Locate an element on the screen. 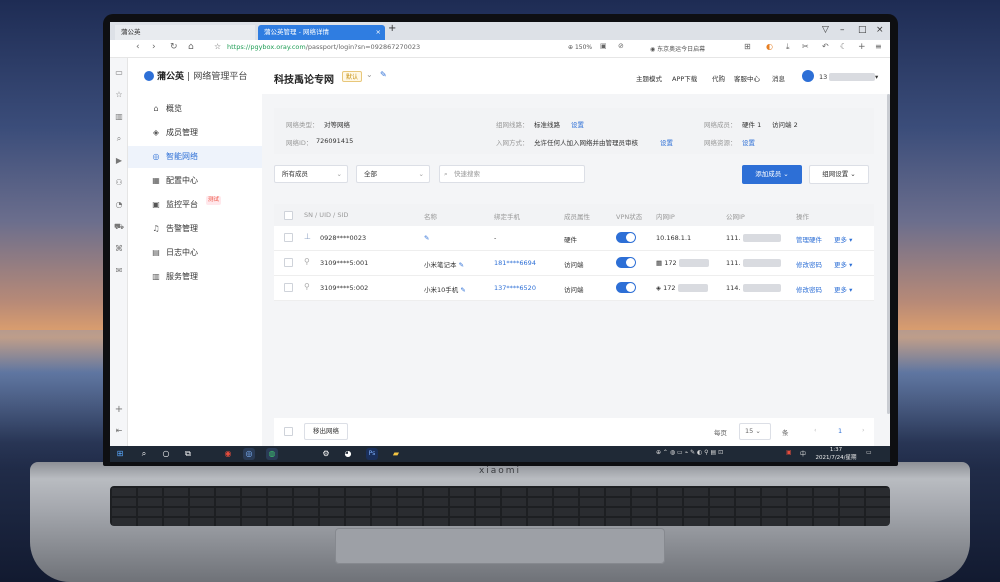 The height and width of the screenshot is (582, 1000). task-view-icon: ○ is located at coordinates (166, 454).